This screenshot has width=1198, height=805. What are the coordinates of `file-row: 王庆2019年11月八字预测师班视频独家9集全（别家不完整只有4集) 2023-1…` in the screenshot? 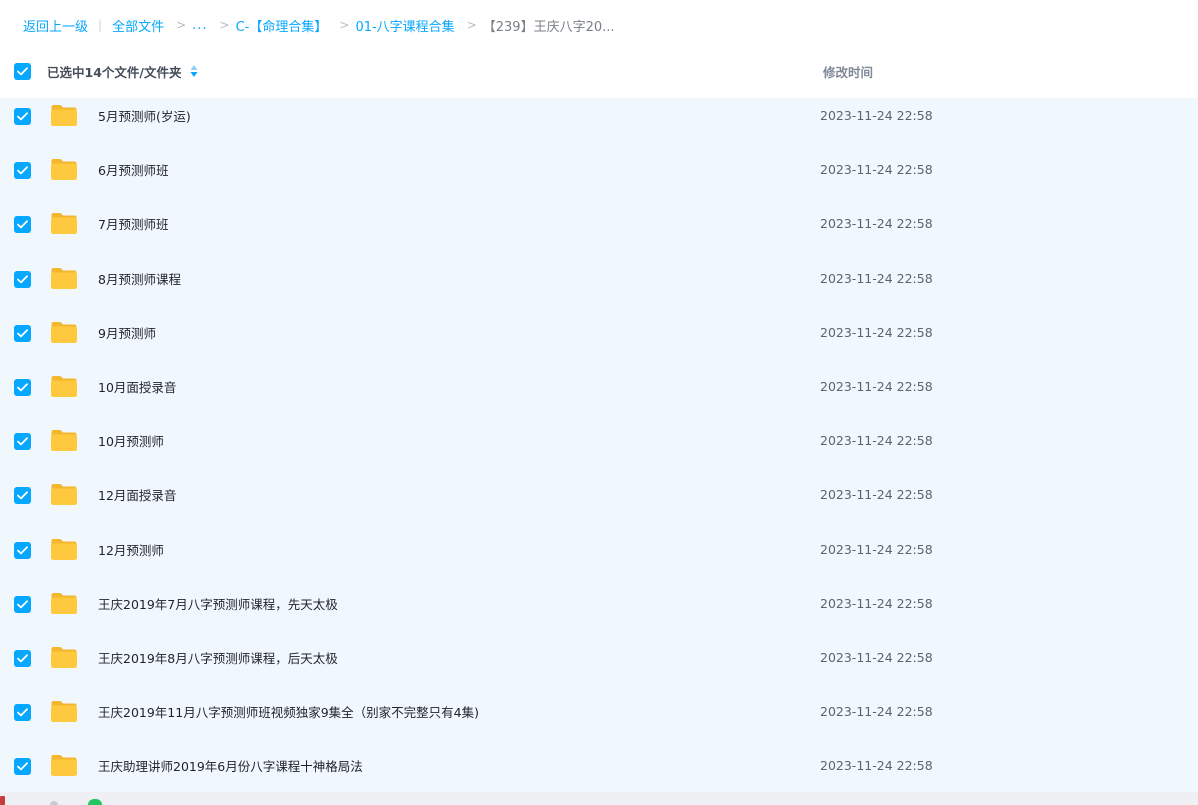 It's located at (599, 721).